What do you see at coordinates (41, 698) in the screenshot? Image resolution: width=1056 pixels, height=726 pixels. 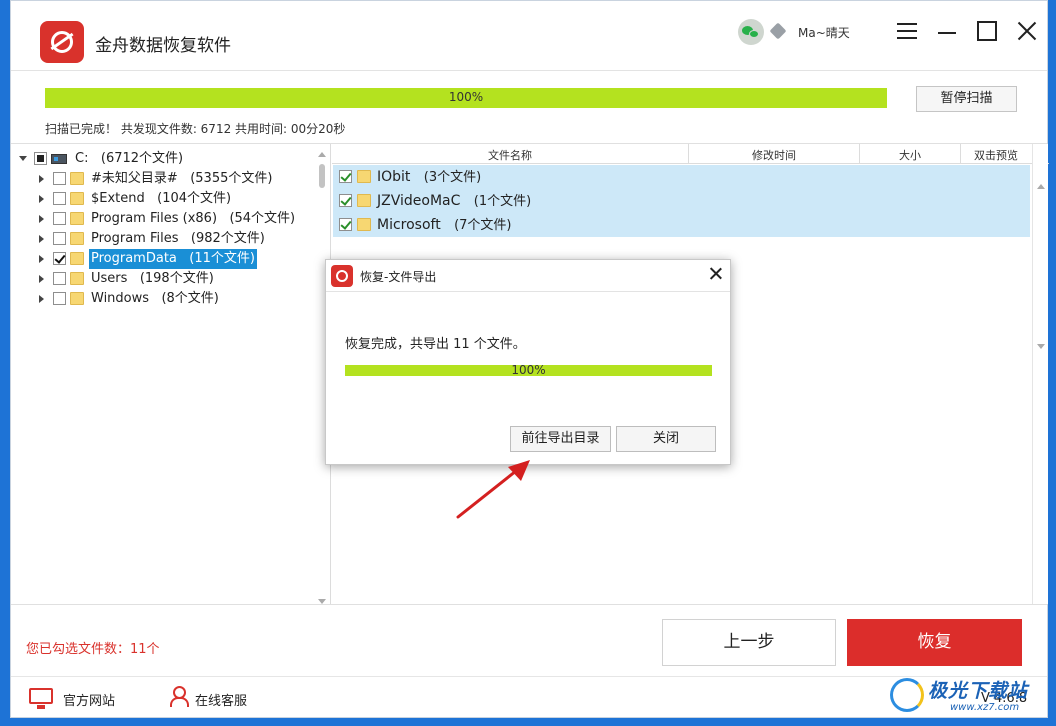 I see `monitor-icon` at bounding box center [41, 698].